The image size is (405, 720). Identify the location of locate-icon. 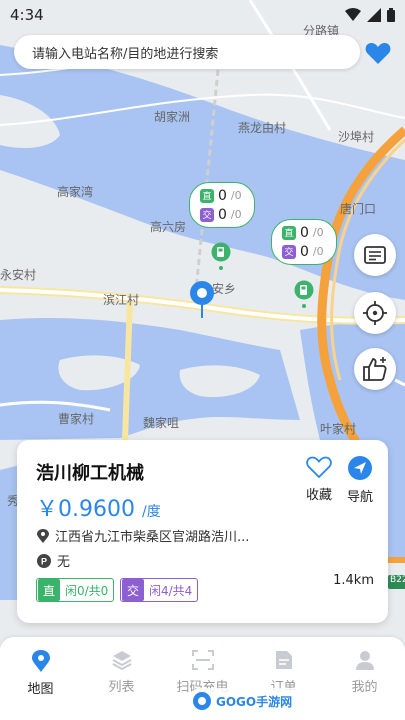
(375, 313).